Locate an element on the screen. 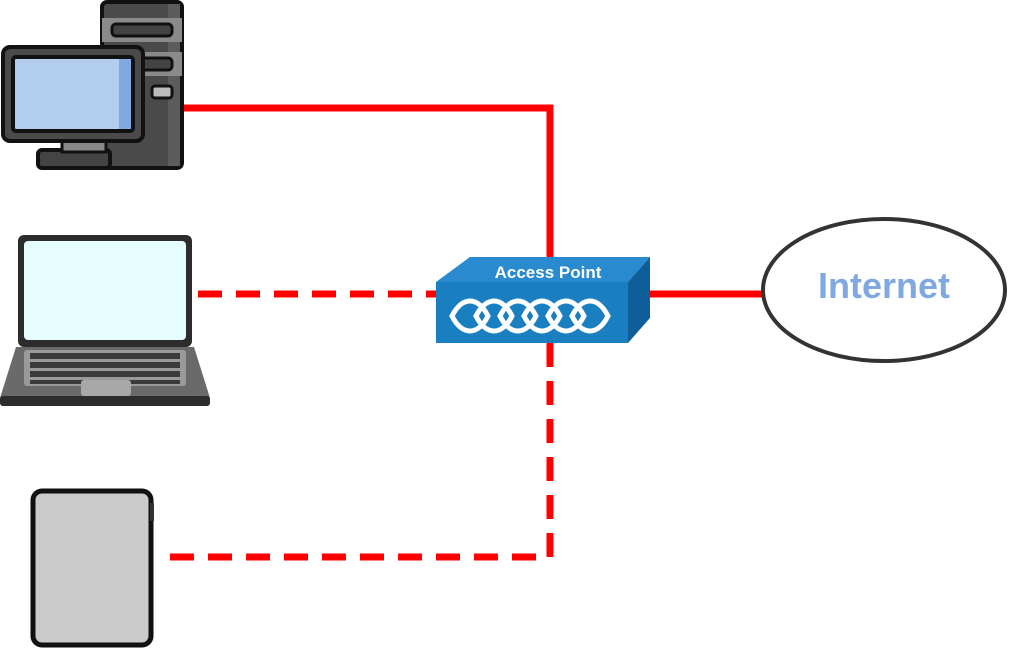 This screenshot has height=665, width=1024. access-point-icon: Access Point is located at coordinates (543, 300).